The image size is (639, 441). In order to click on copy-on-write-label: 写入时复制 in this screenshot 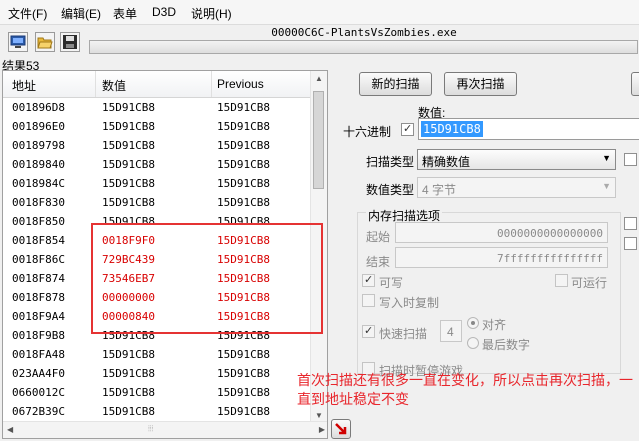, I will do `click(409, 303)`.